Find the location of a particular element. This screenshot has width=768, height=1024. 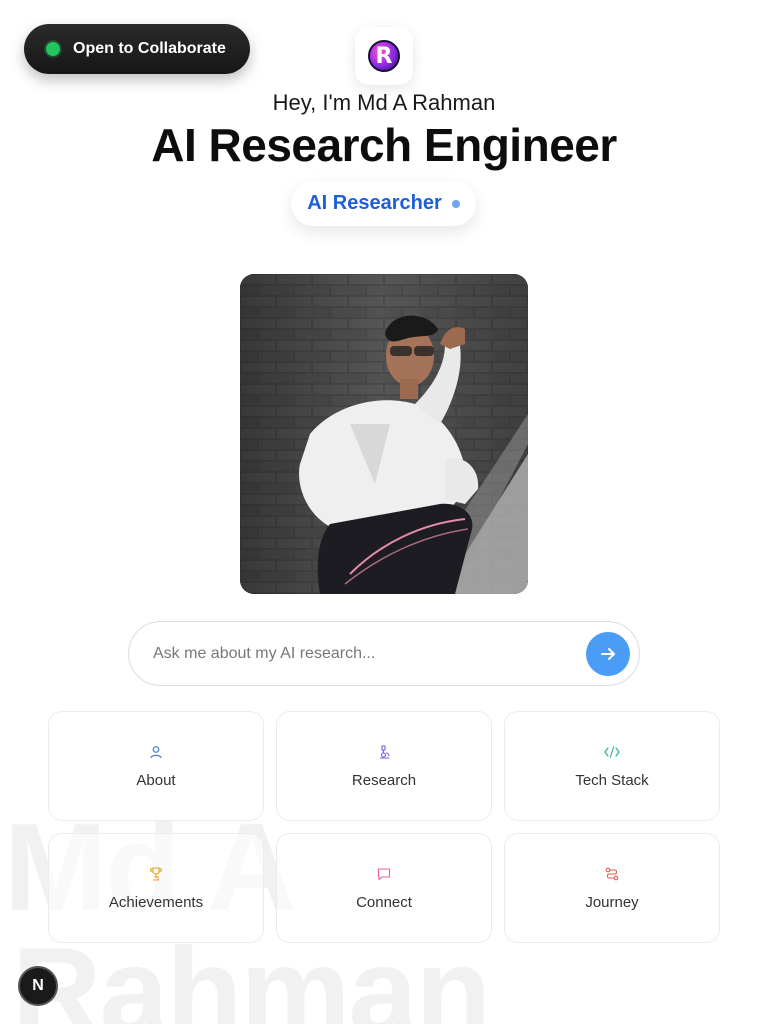

card-tech-stack: Tech Stack is located at coordinates (612, 766).